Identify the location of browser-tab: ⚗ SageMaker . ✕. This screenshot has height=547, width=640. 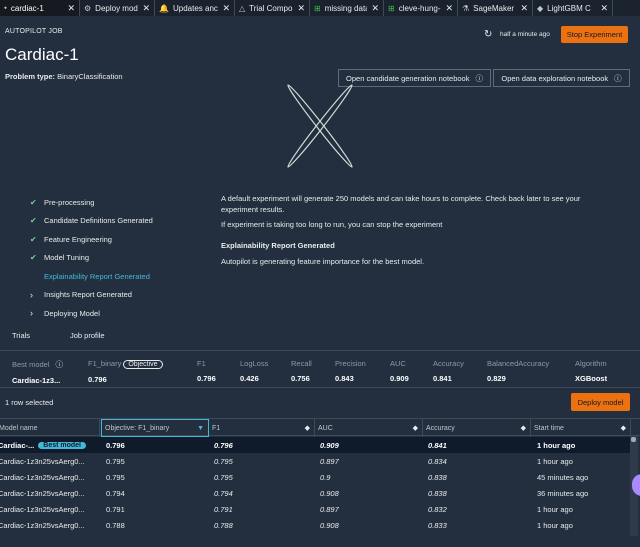
(495, 8).